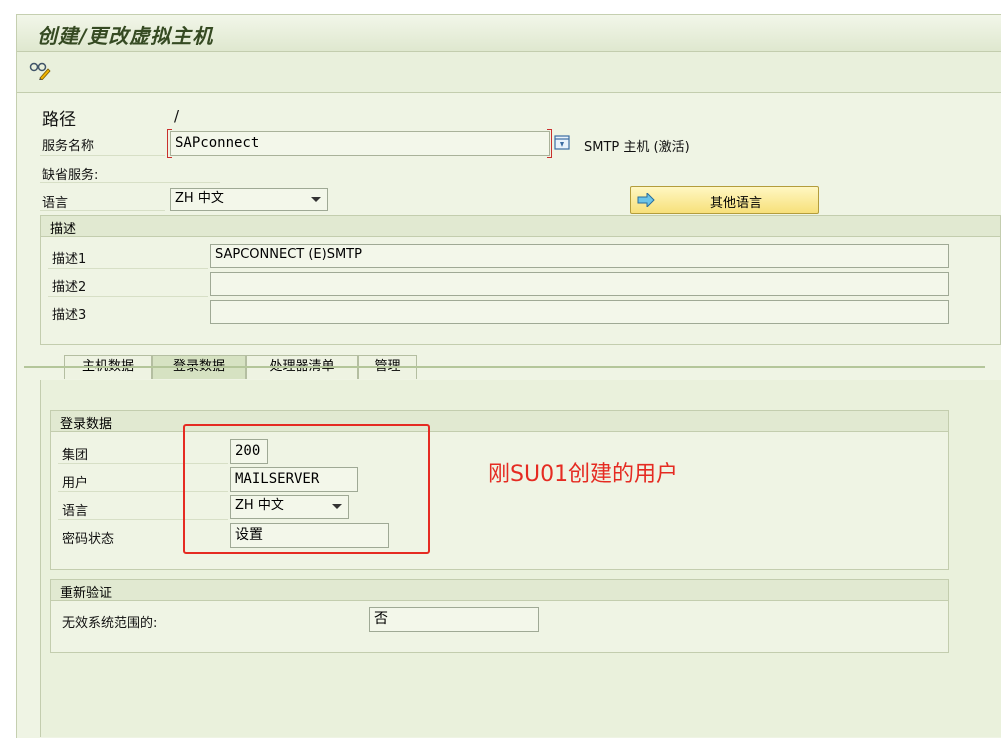 The image size is (1001, 738). I want to click on description-1-label: 描述1, so click(69, 259).